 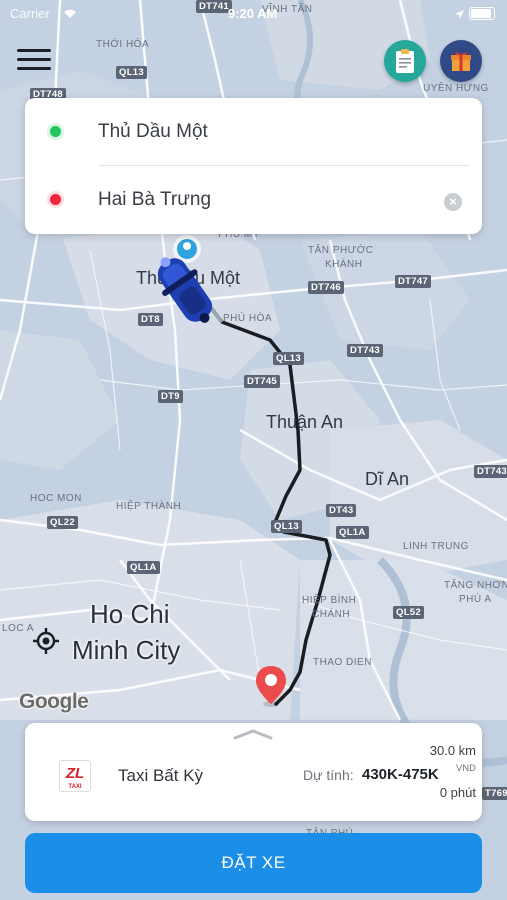 What do you see at coordinates (271, 686) in the screenshot?
I see `destination-pin-icon` at bounding box center [271, 686].